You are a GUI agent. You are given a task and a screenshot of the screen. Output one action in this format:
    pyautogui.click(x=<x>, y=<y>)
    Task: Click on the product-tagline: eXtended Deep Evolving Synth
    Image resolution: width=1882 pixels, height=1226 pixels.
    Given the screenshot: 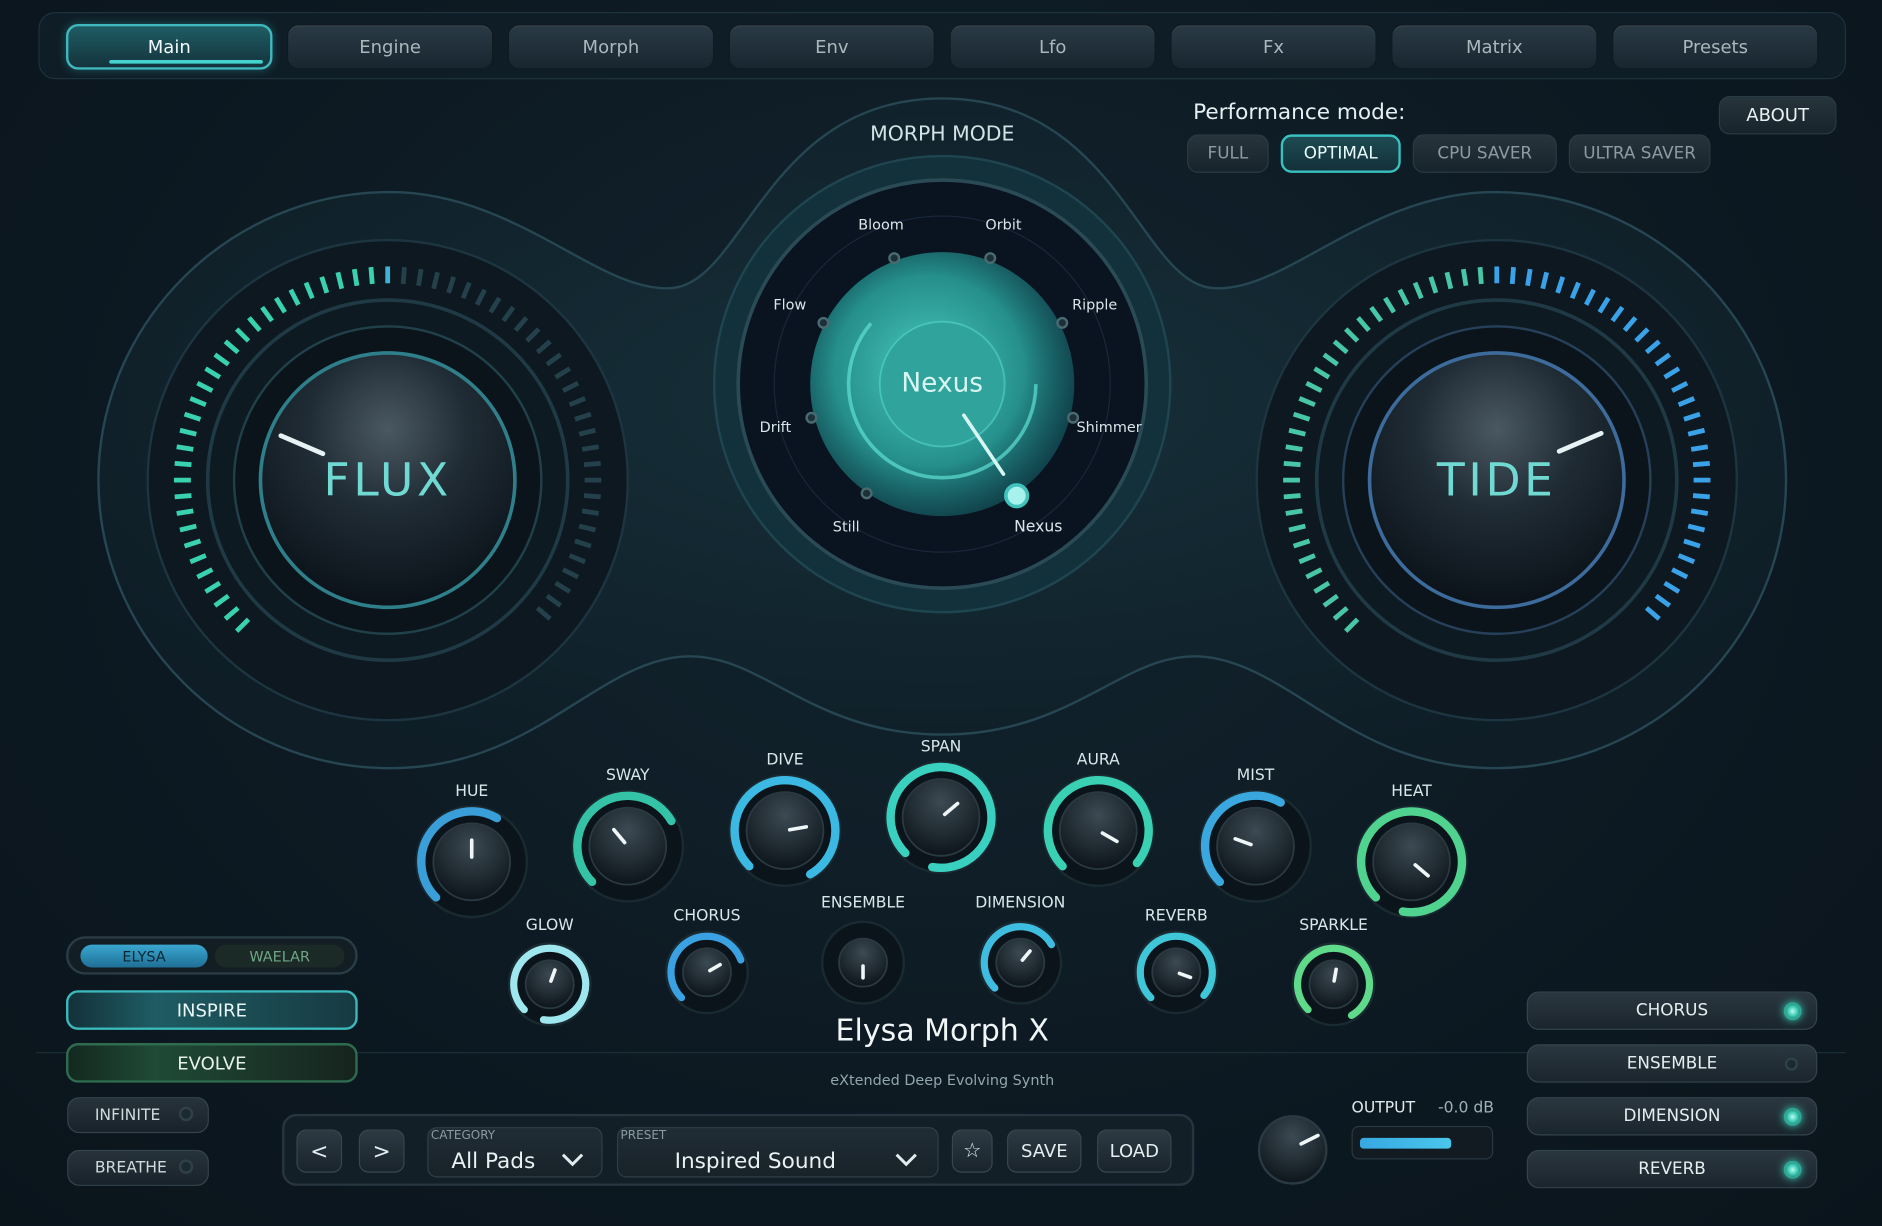 What is the action you would take?
    pyautogui.click(x=942, y=1080)
    